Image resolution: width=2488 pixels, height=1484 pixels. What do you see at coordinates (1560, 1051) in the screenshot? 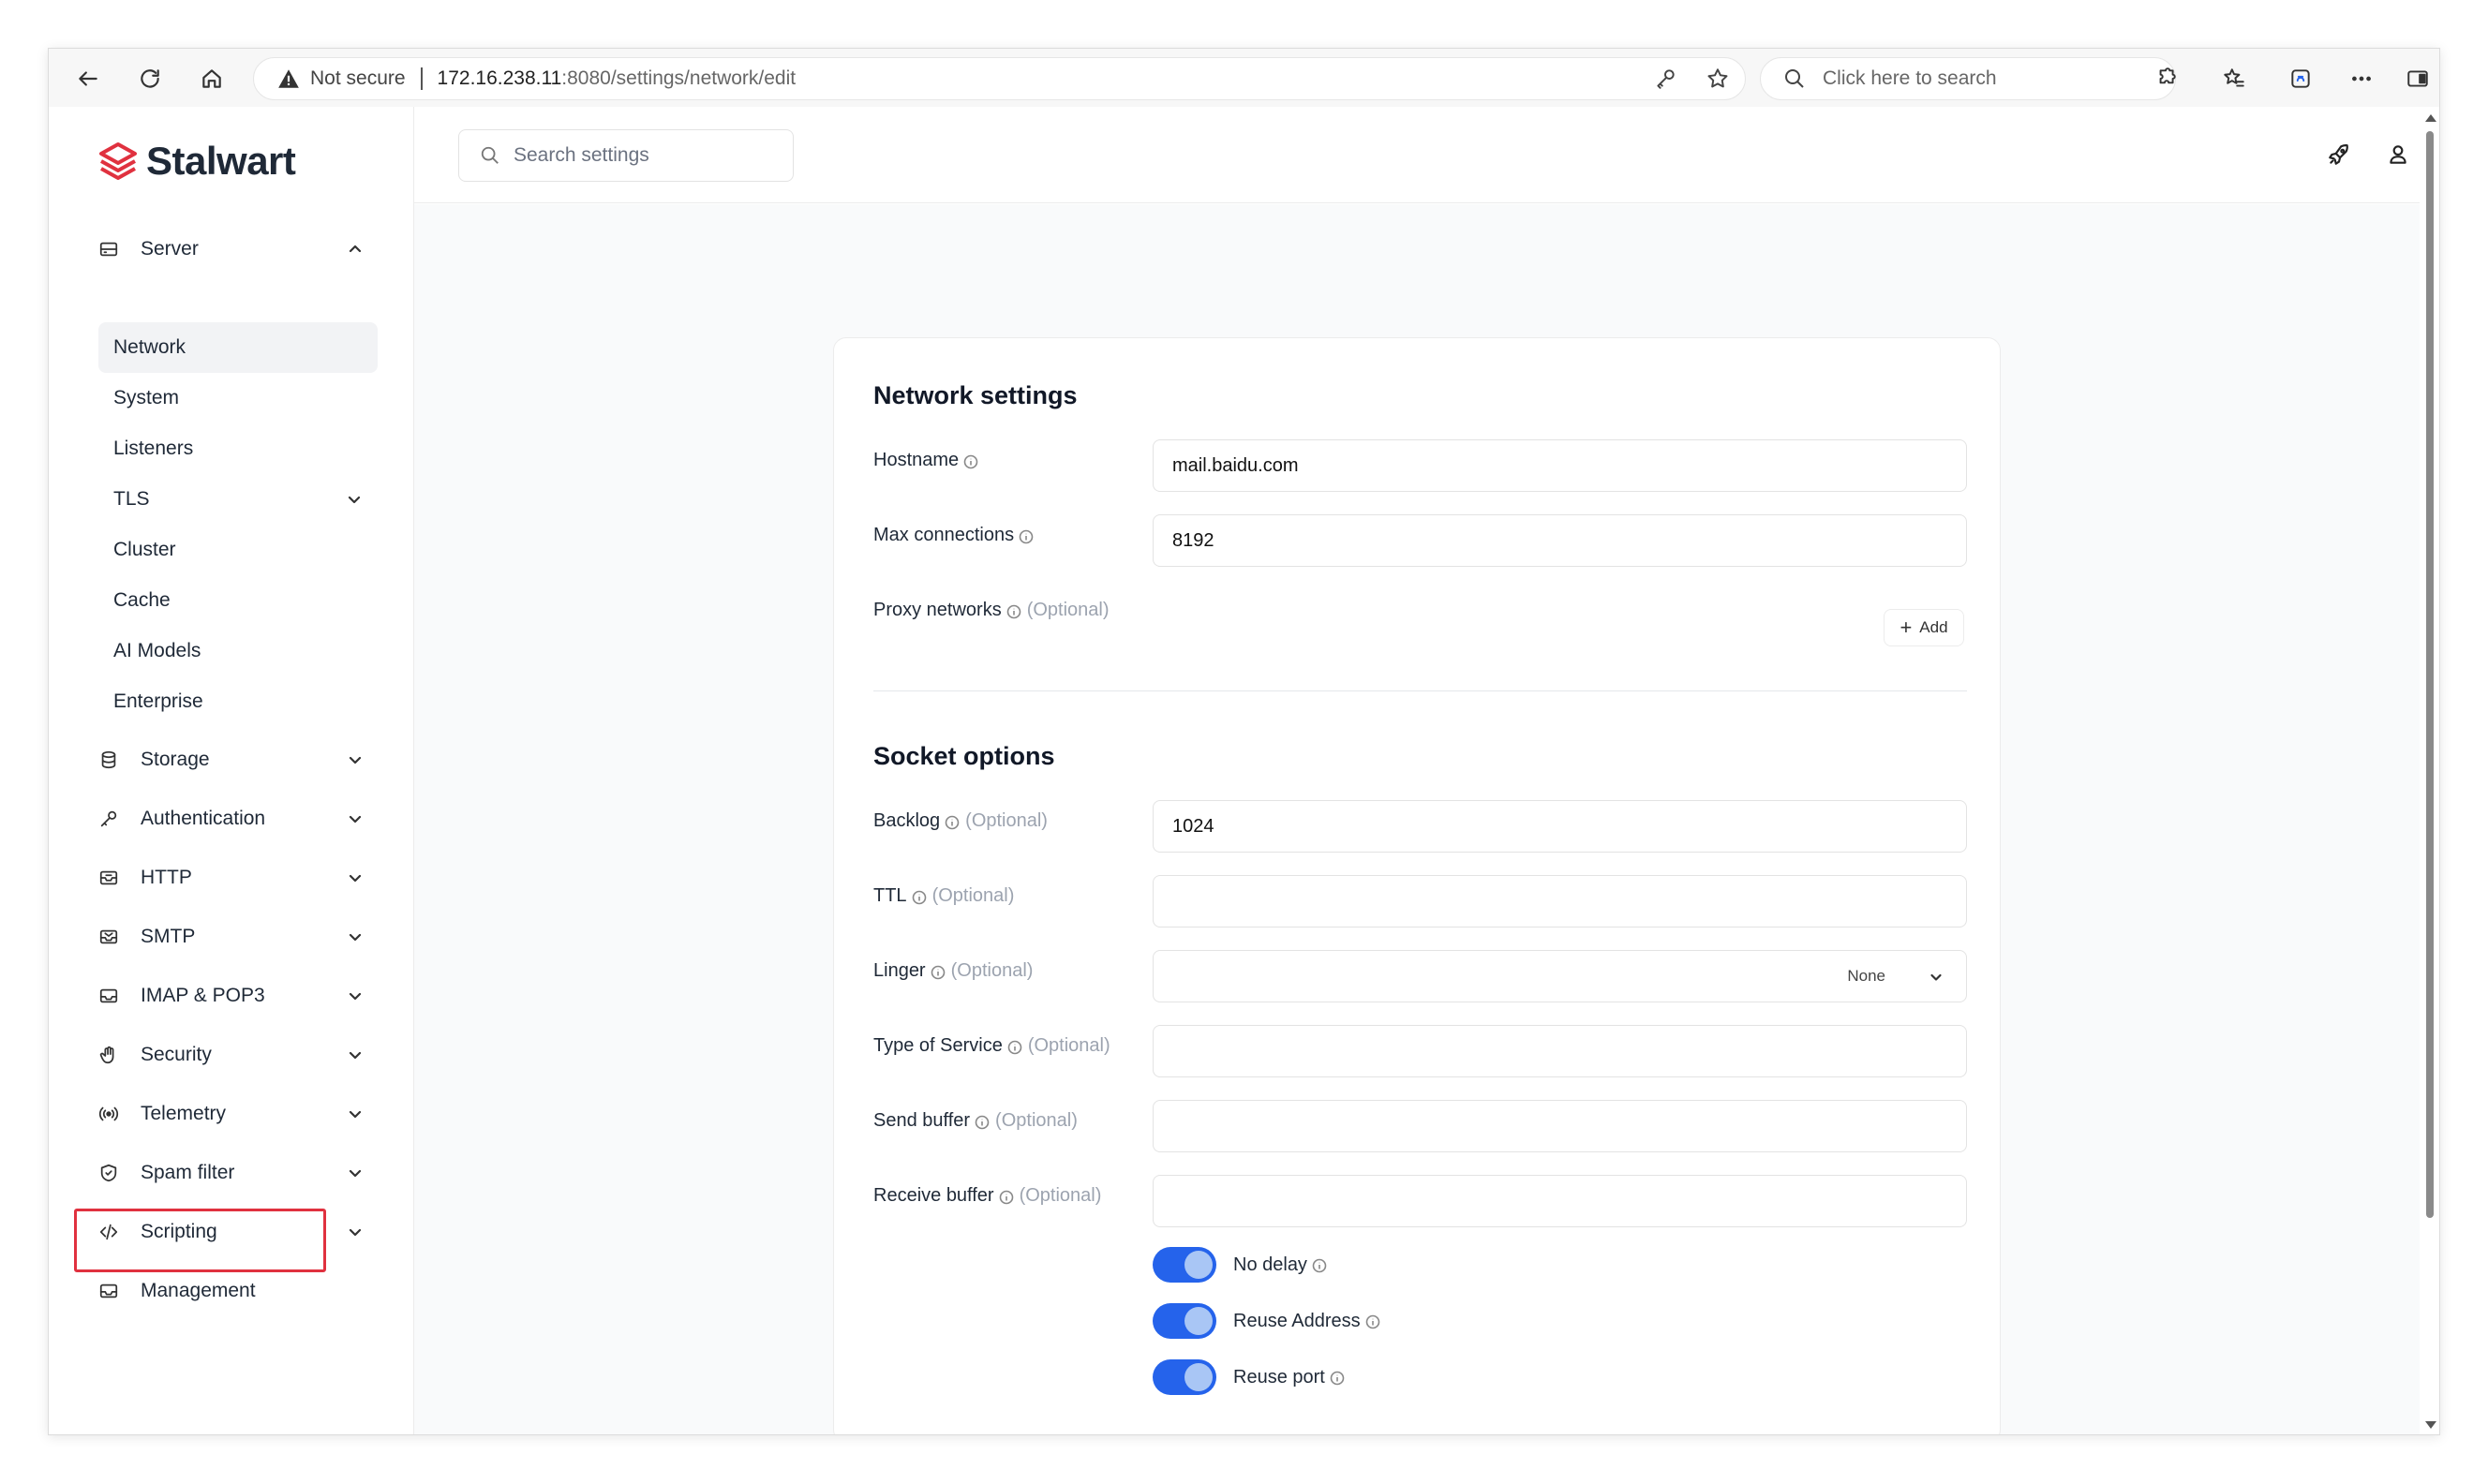
I see `type-of-service-input` at bounding box center [1560, 1051].